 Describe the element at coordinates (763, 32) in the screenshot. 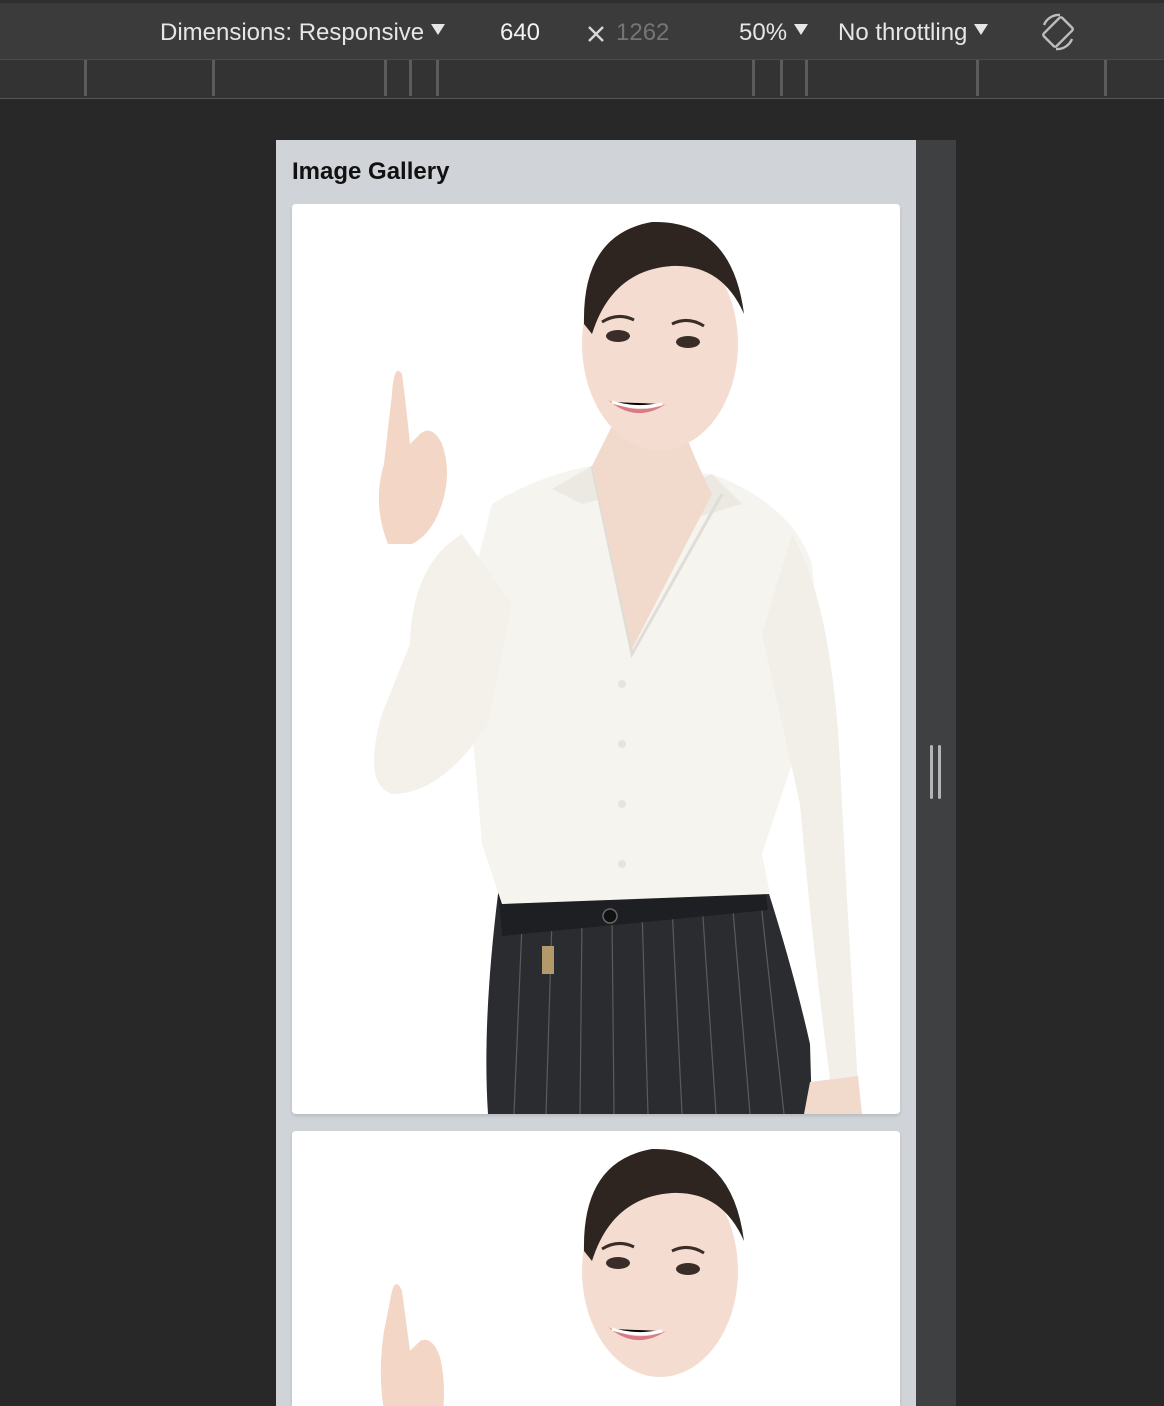

I see `zoom-label: 50%` at that location.